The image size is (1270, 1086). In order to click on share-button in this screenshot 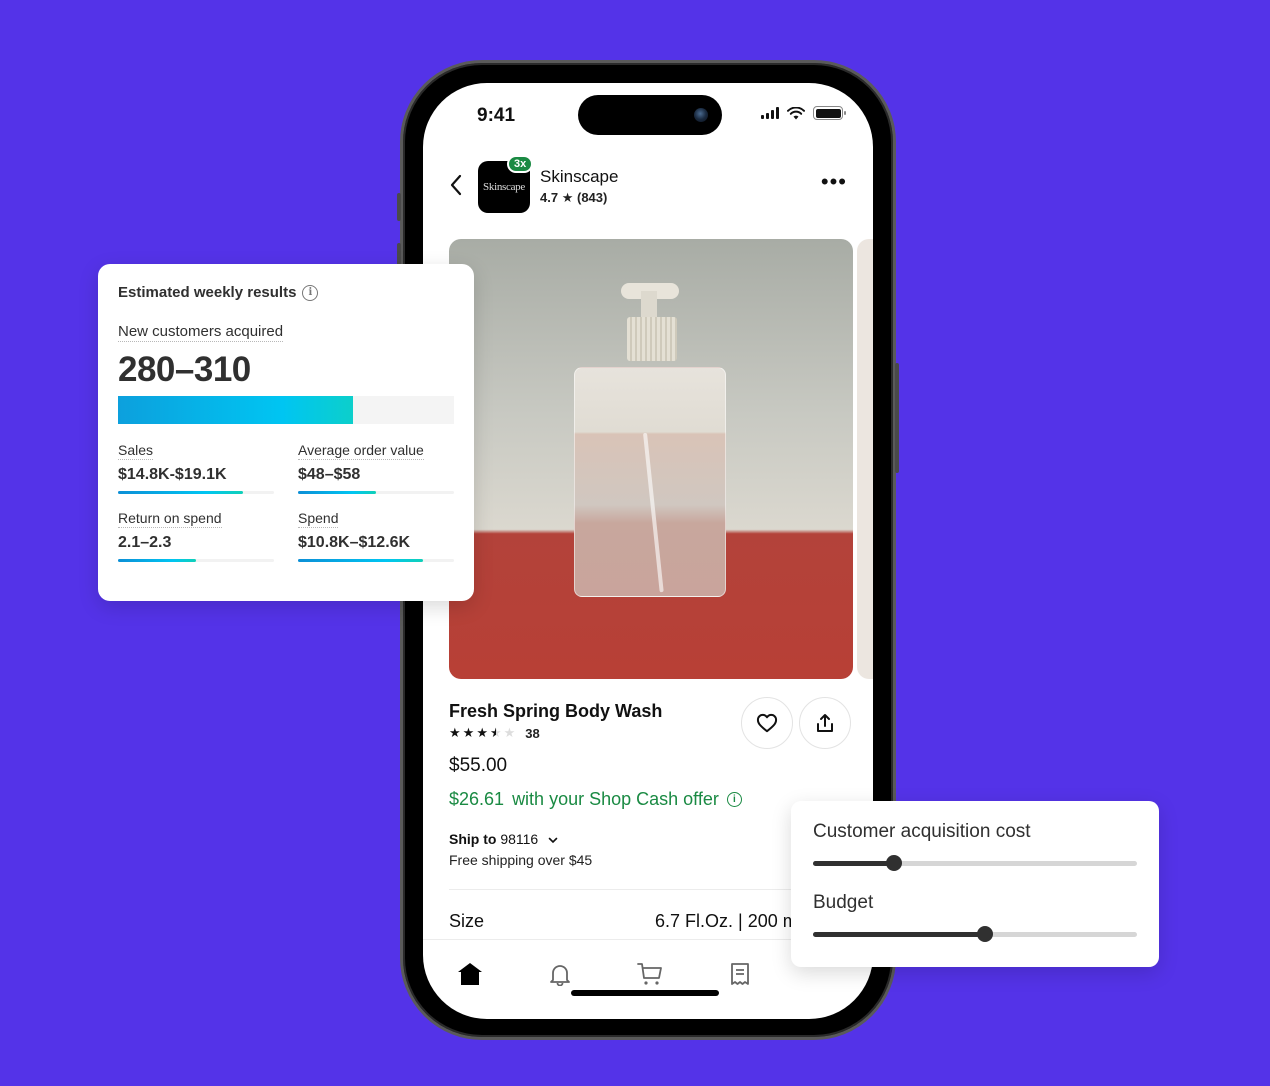, I will do `click(825, 723)`.